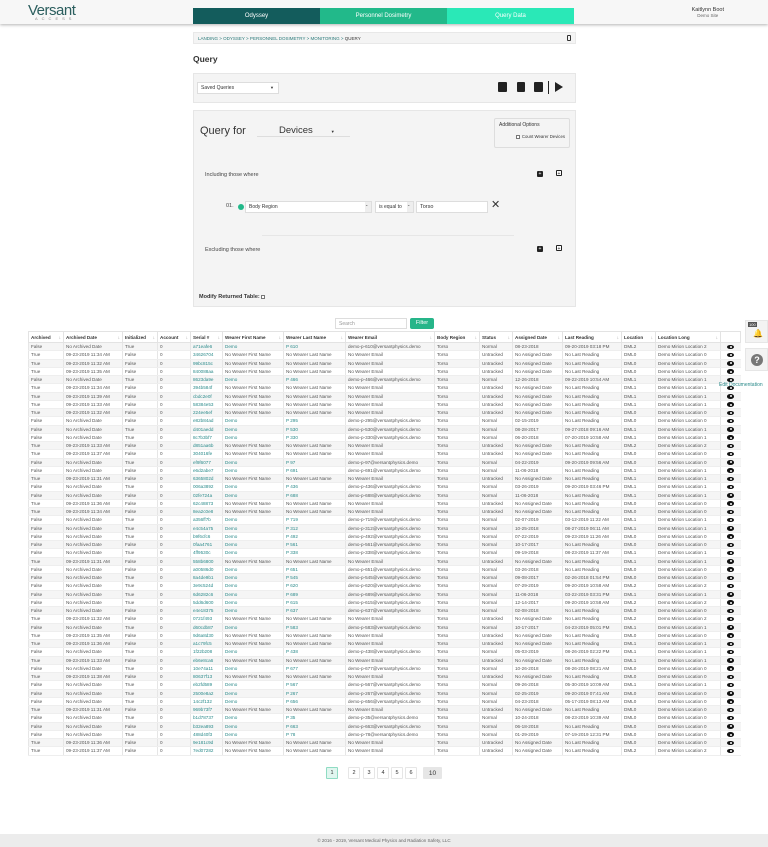 Image resolution: width=768 pixels, height=847 pixels. What do you see at coordinates (206, 528) in the screenshot?
I see `cell-serial: e4c54a75` at bounding box center [206, 528].